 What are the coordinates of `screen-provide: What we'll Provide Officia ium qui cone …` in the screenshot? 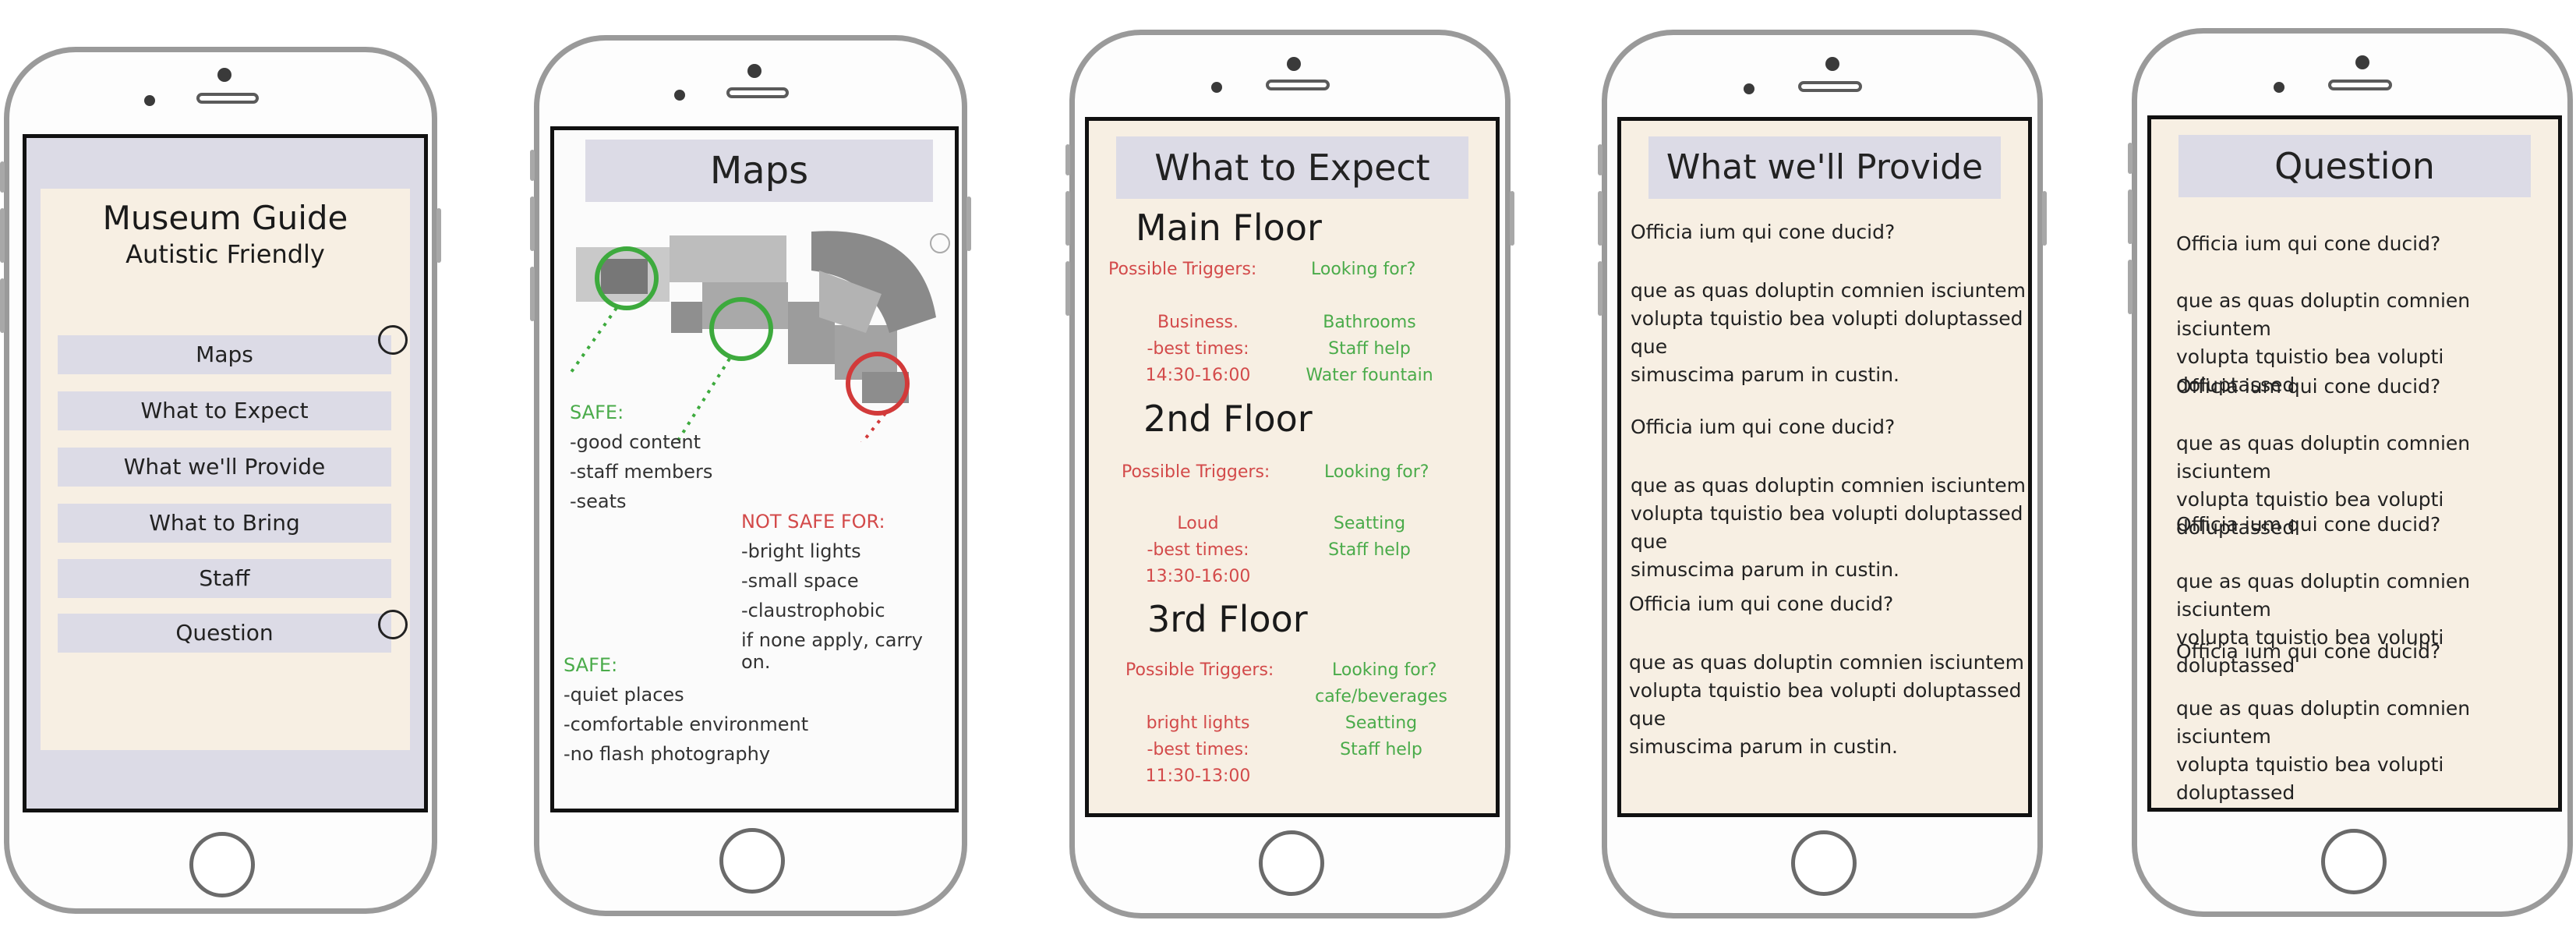 It's located at (1824, 467).